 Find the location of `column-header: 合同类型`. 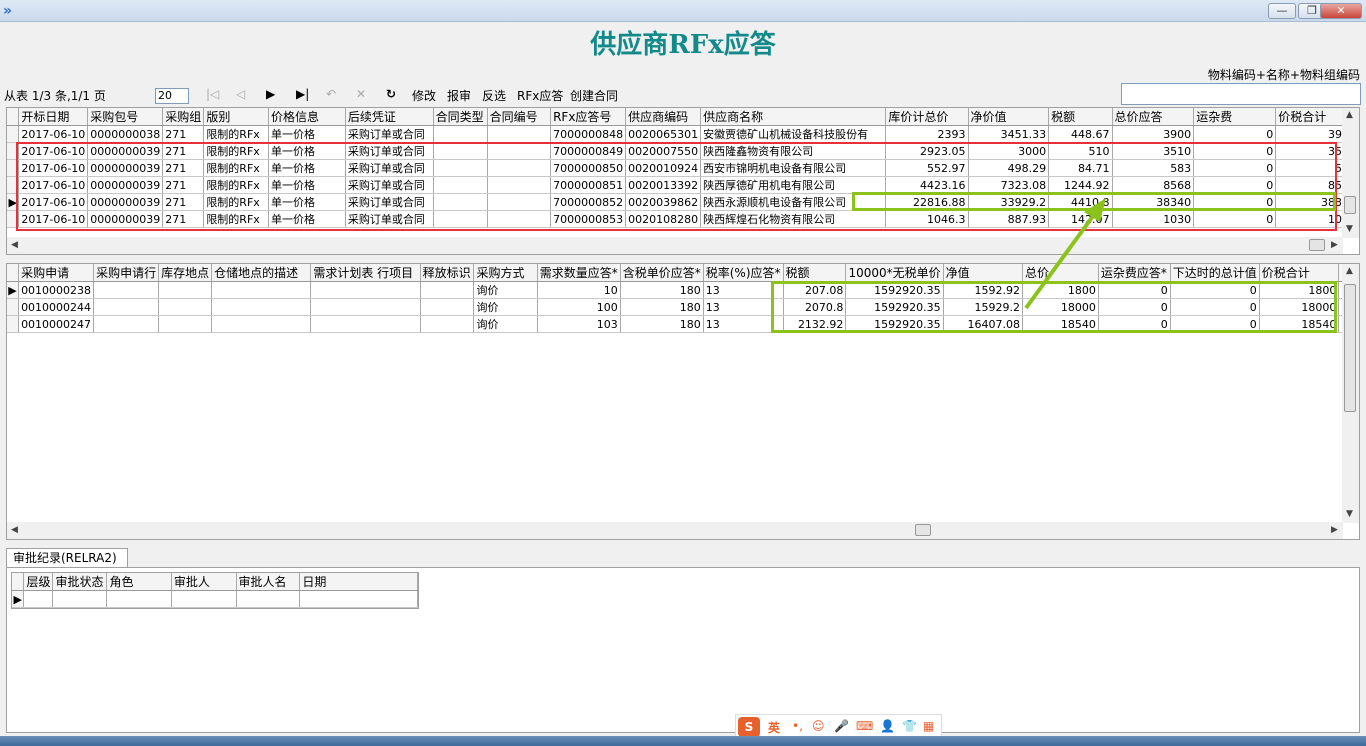

column-header: 合同类型 is located at coordinates (460, 117).